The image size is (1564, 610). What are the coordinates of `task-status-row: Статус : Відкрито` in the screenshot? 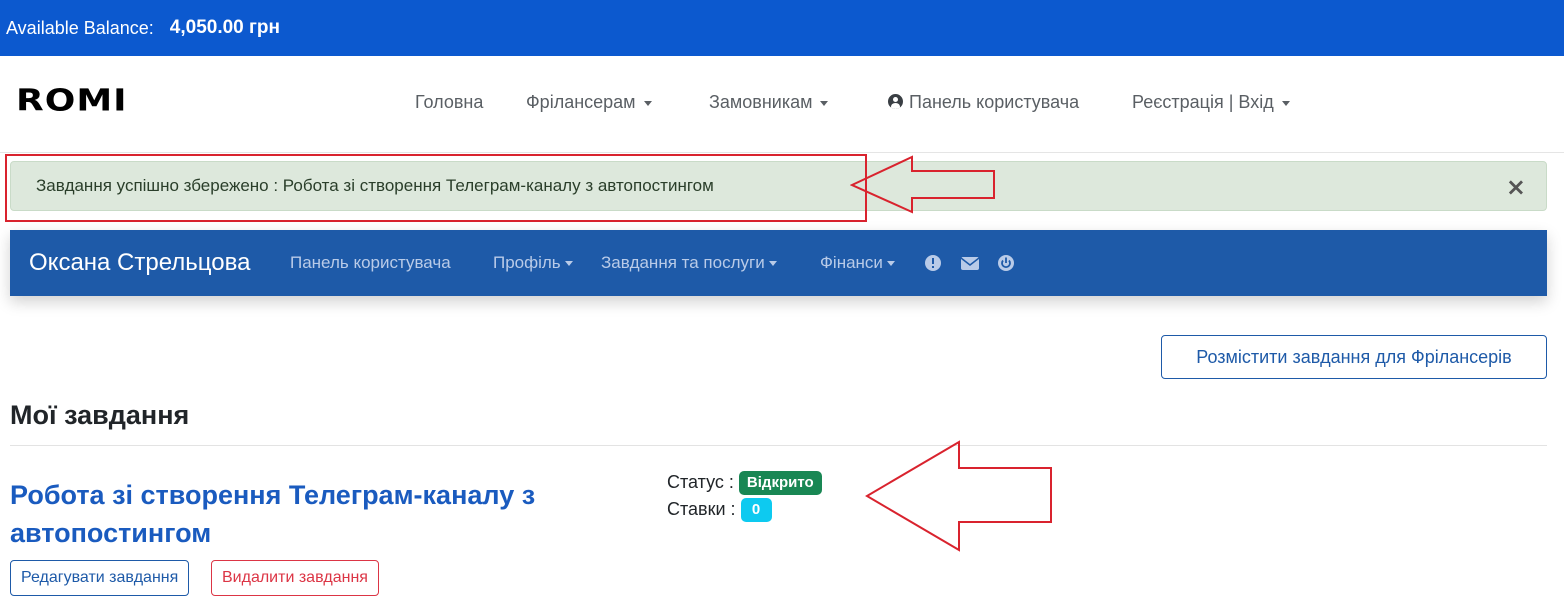 It's located at (744, 482).